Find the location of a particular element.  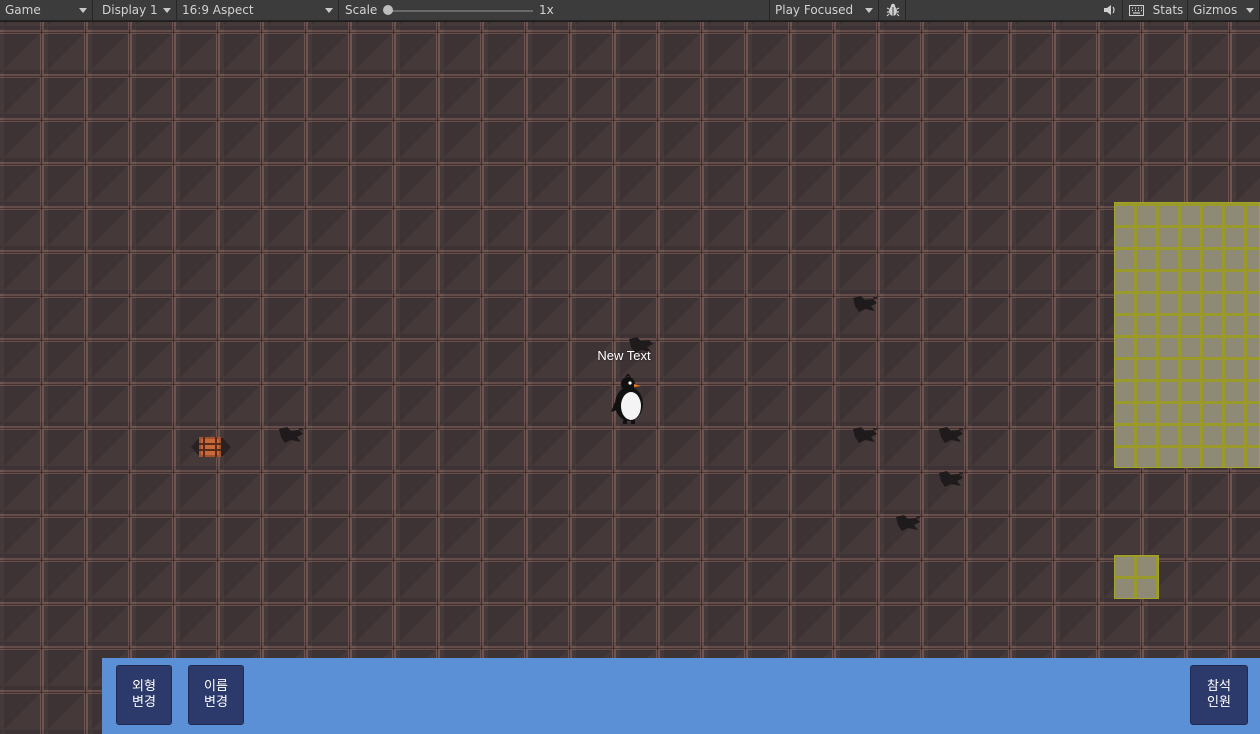

play-mode-dropdown: Play Focused is located at coordinates (824, 10).